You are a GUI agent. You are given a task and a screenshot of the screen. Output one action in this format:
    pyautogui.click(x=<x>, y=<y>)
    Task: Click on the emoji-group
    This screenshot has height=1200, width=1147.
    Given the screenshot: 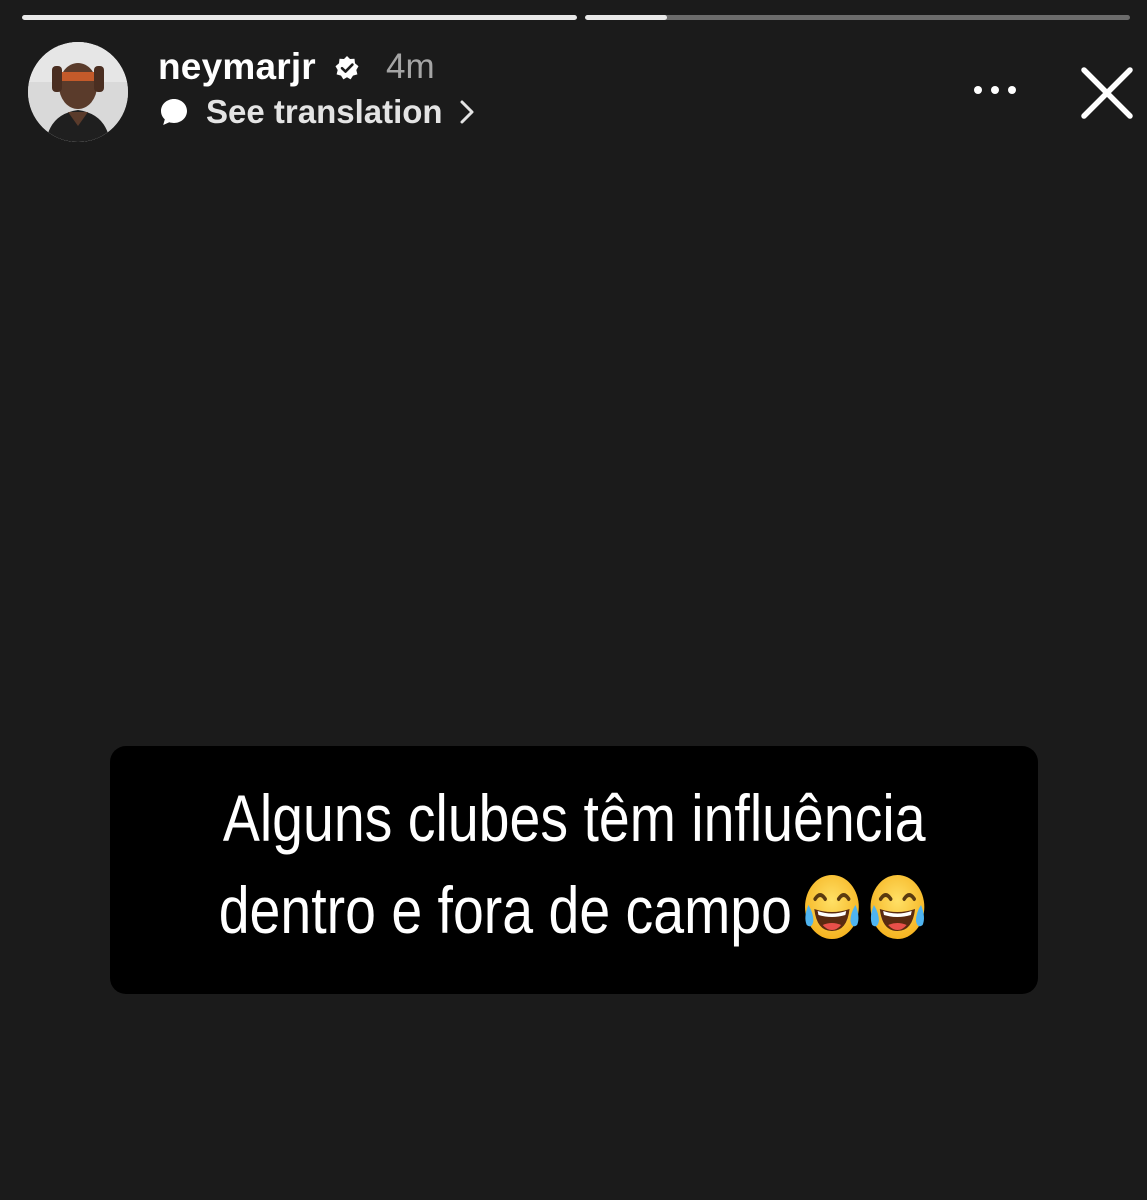 What is the action you would take?
    pyautogui.click(x=863, y=918)
    